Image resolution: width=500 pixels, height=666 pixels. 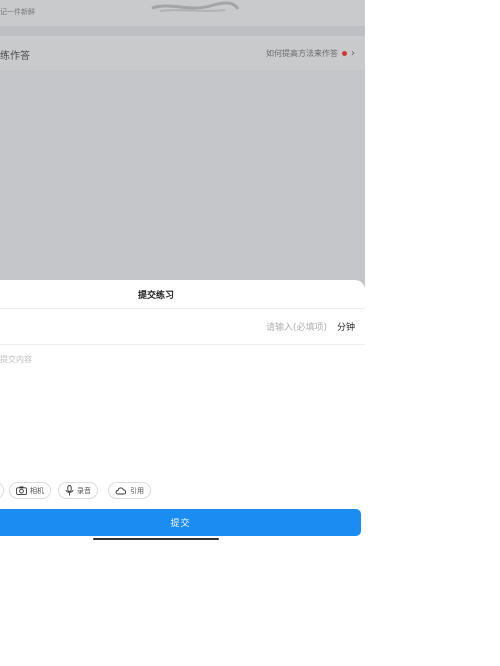 I want to click on reference-button-label: 引用, so click(x=137, y=490).